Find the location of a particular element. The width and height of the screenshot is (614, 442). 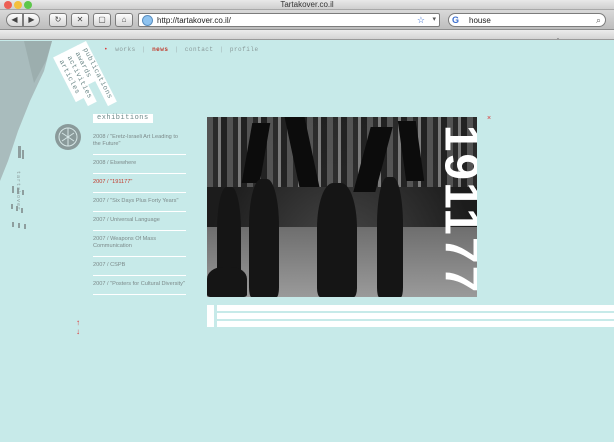

section-label-exhibitions: exhibitions is located at coordinates (123, 118).